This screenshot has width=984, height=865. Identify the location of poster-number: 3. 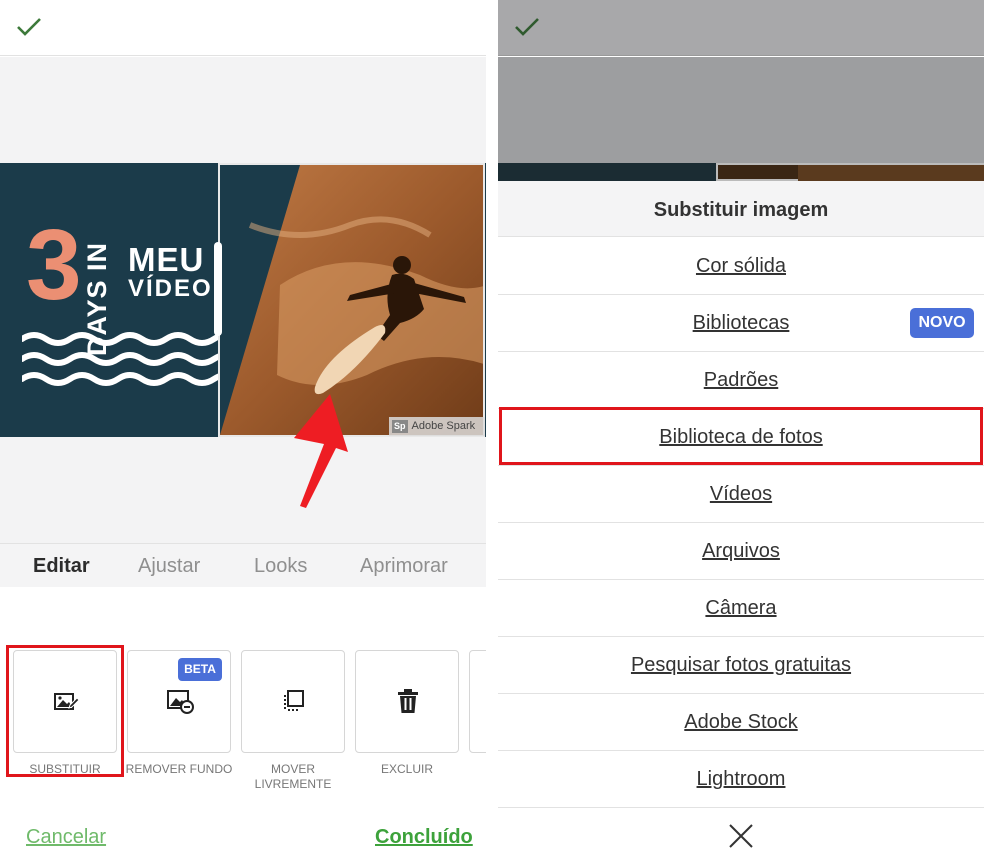
(54, 265).